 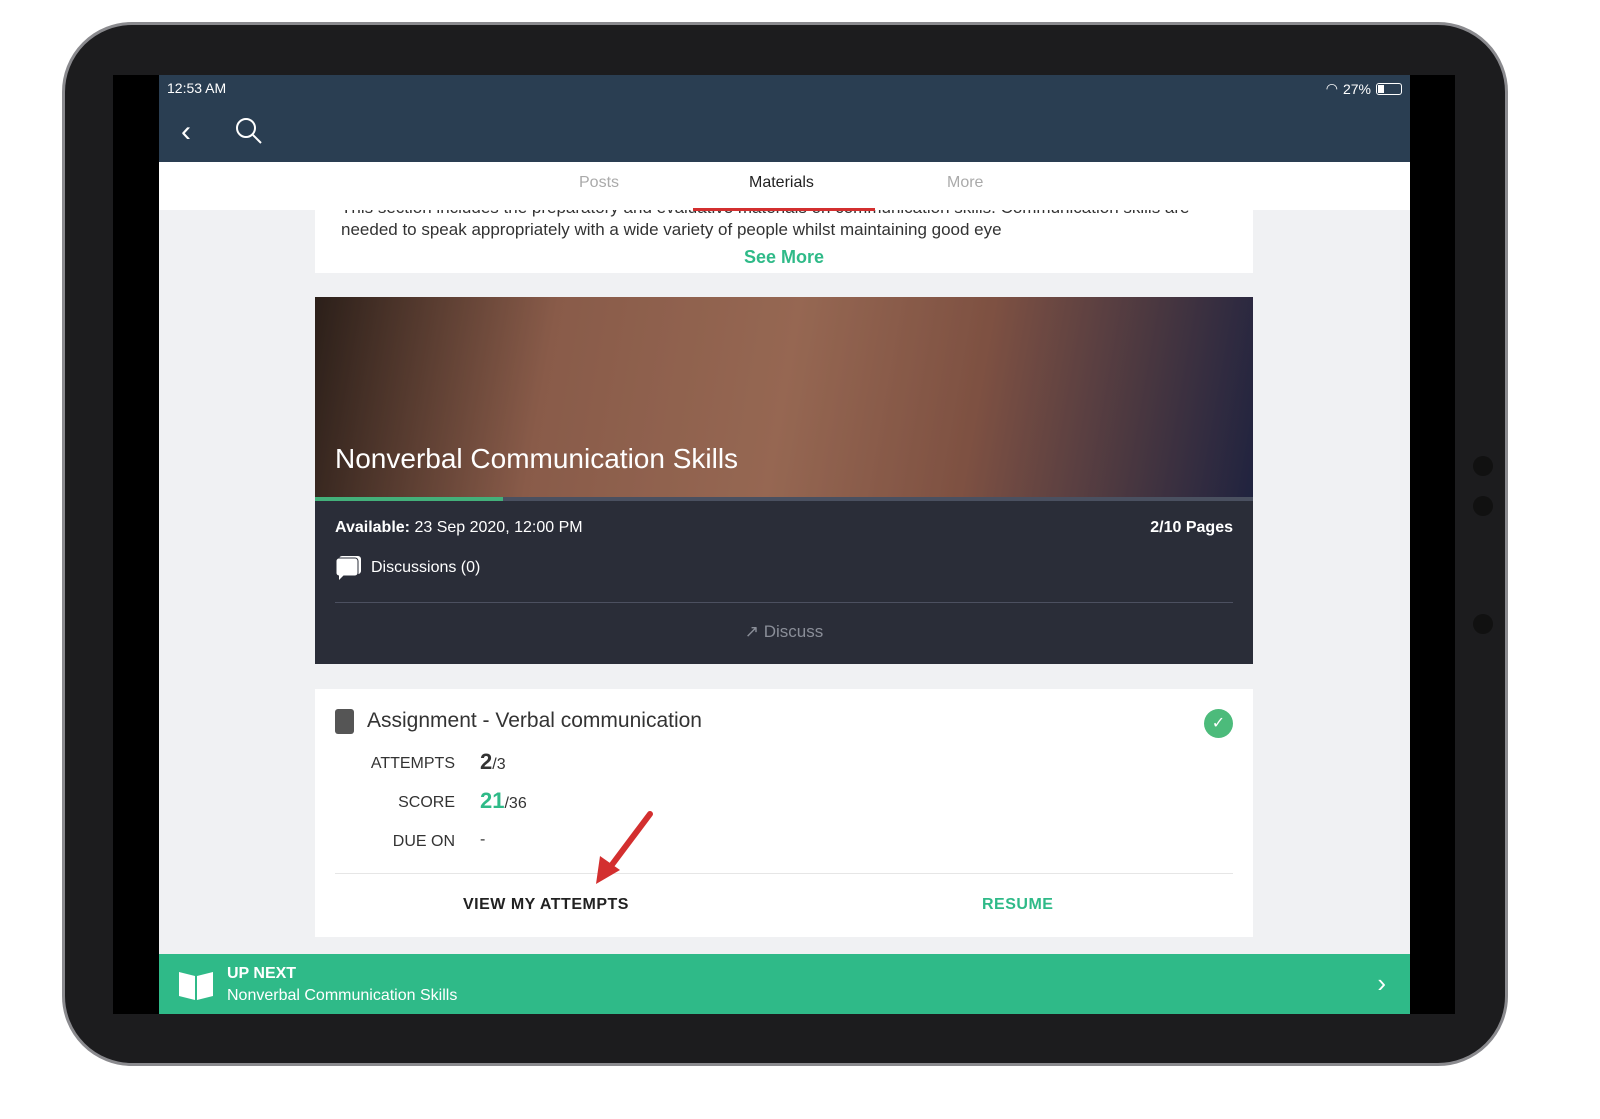 What do you see at coordinates (492, 800) in the screenshot?
I see `score-value: 21` at bounding box center [492, 800].